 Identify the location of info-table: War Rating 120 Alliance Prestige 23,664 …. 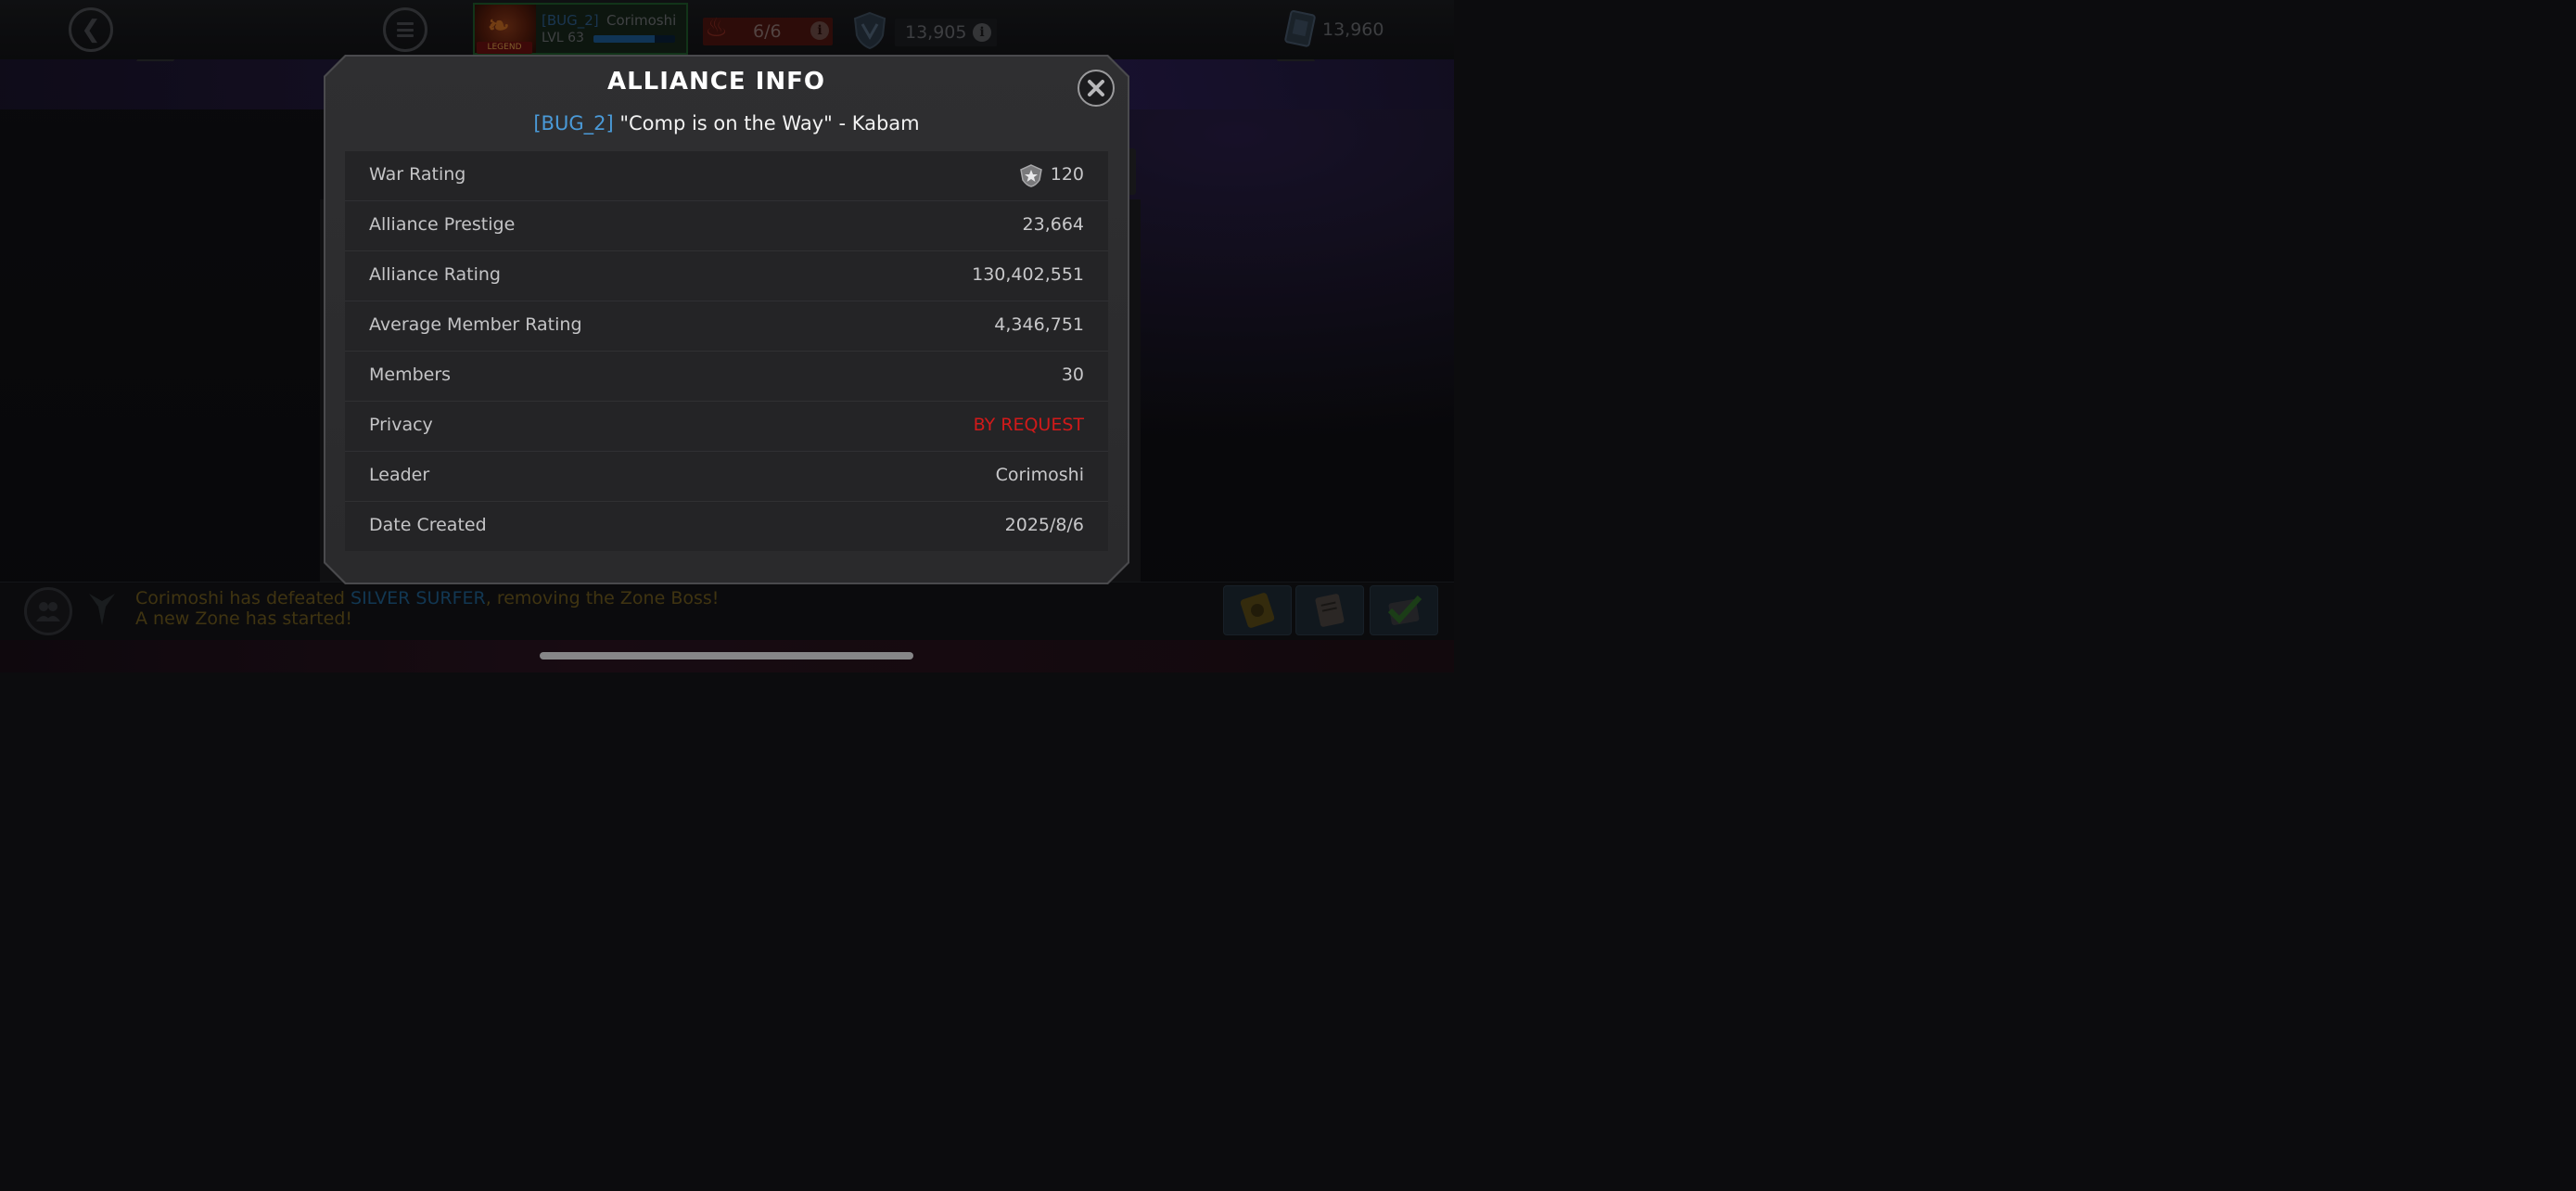
(726, 351).